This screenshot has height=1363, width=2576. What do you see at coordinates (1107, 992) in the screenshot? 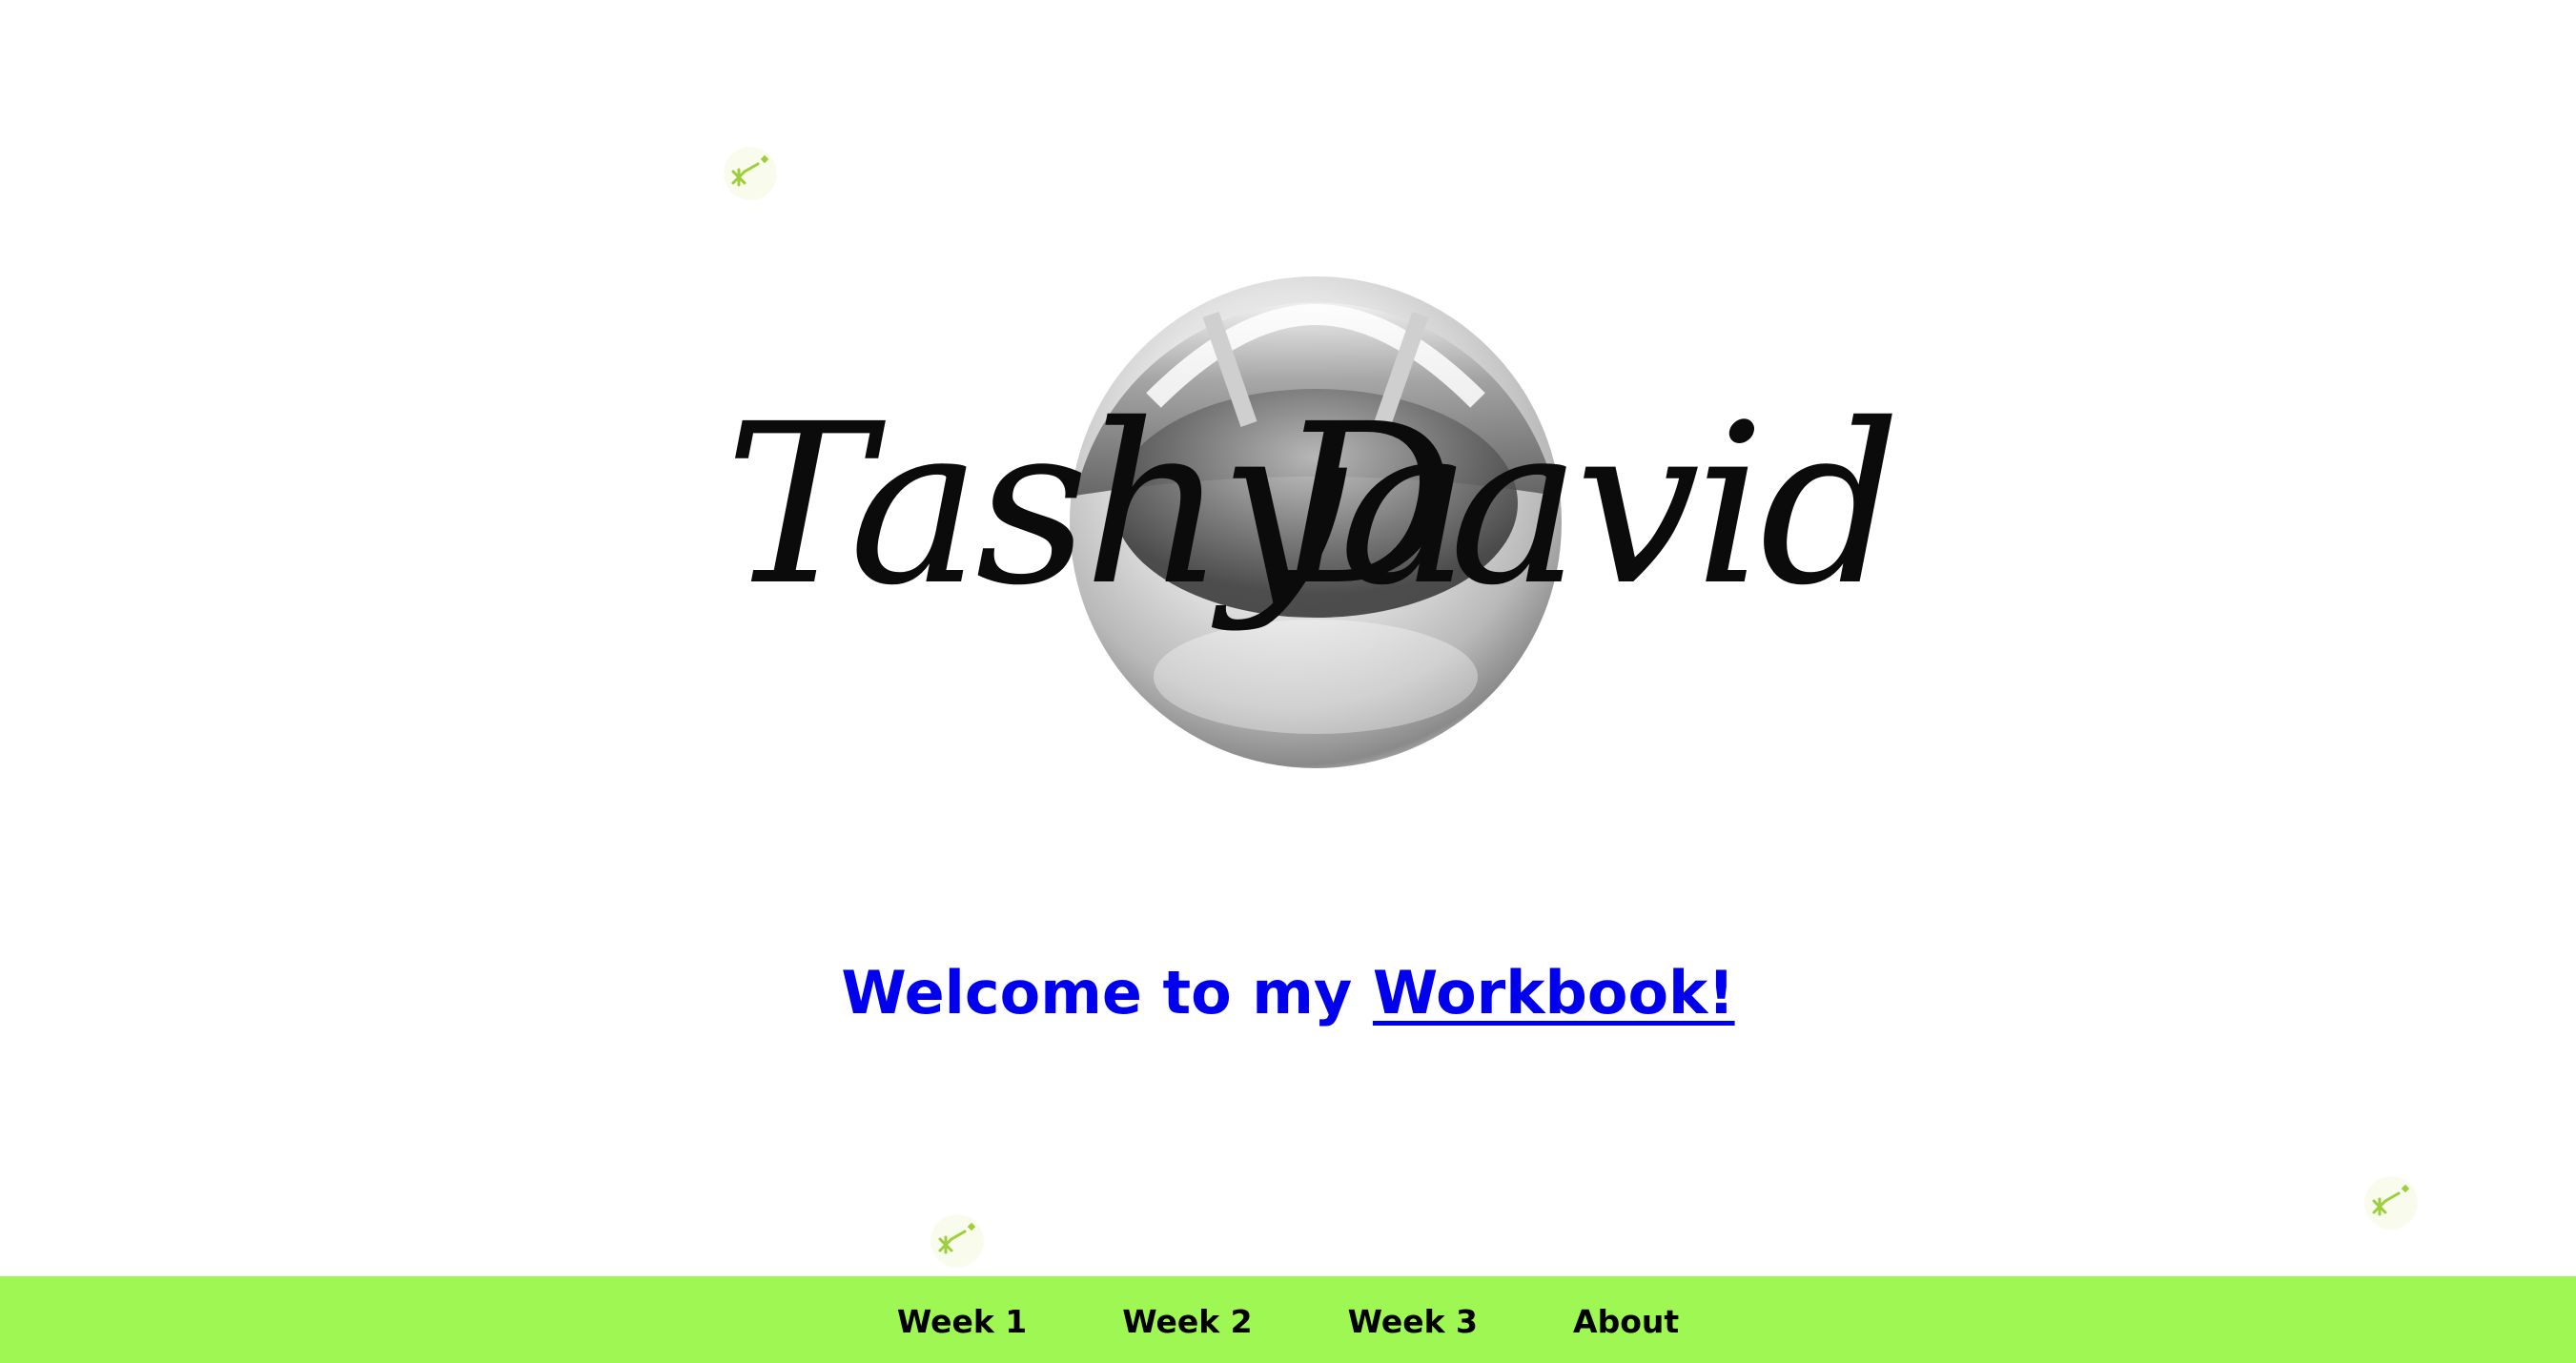
I see `welcome-text: Welcome to my` at bounding box center [1107, 992].